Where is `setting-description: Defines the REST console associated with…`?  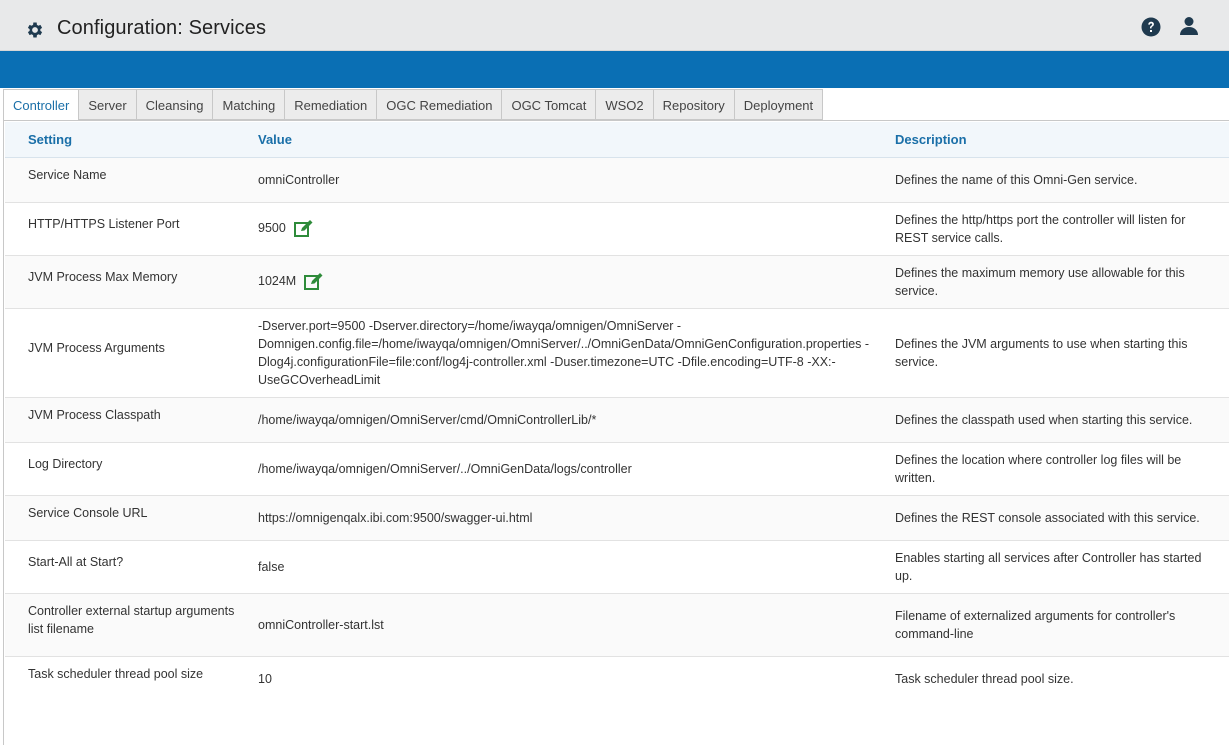
setting-description: Defines the REST console associated with… is located at coordinates (1047, 518).